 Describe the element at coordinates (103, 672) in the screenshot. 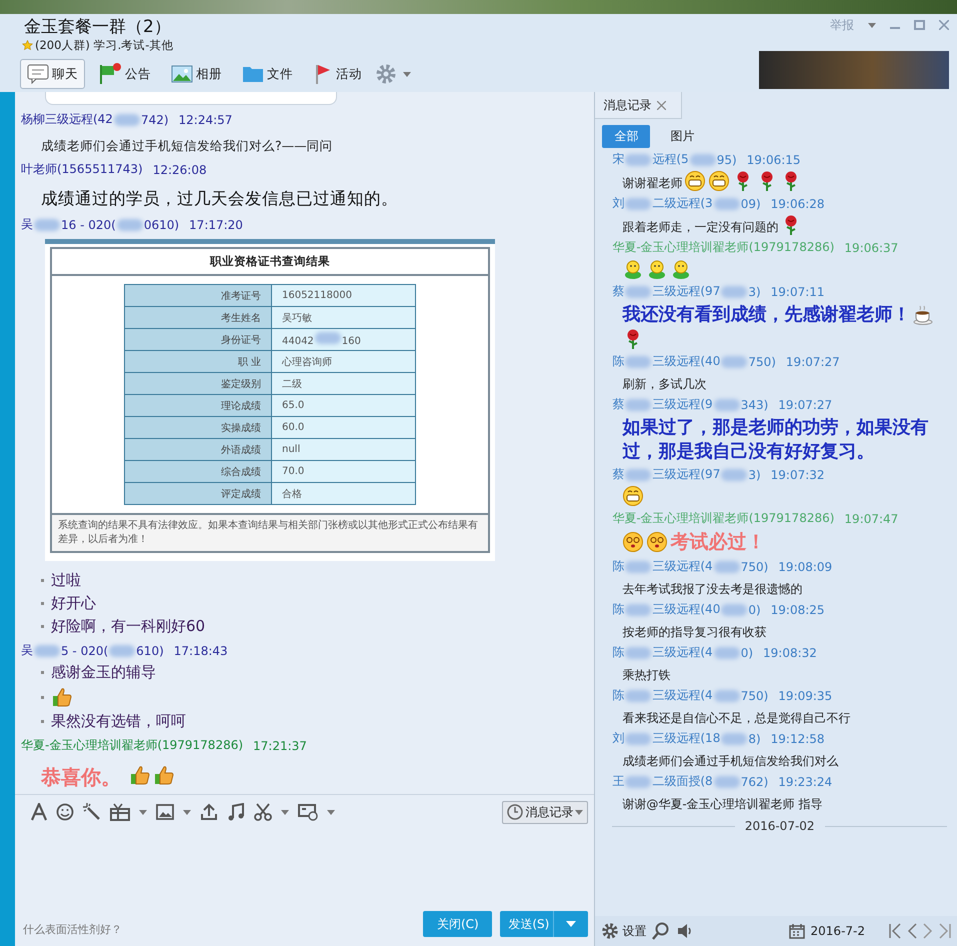

I see `message-text: 感谢金玉的辅导` at that location.